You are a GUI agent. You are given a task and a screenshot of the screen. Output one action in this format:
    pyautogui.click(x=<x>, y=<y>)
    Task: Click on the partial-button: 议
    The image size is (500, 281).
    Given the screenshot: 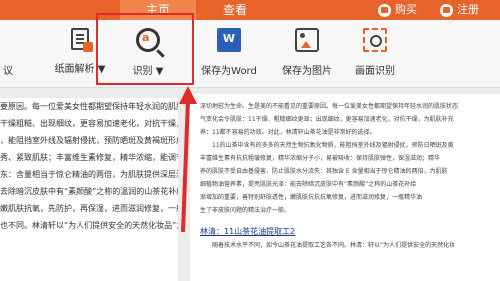 What is the action you would take?
    pyautogui.click(x=10, y=56)
    